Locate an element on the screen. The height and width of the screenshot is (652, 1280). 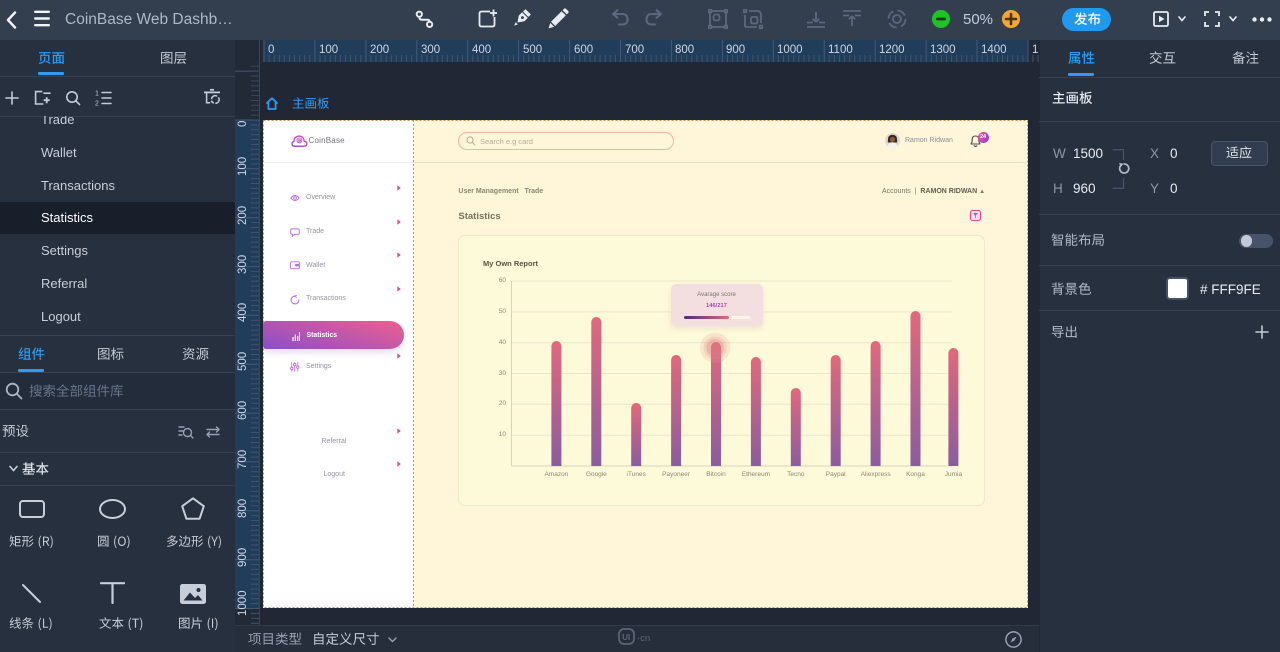
svg-text: ·cn is located at coordinates (643, 638).